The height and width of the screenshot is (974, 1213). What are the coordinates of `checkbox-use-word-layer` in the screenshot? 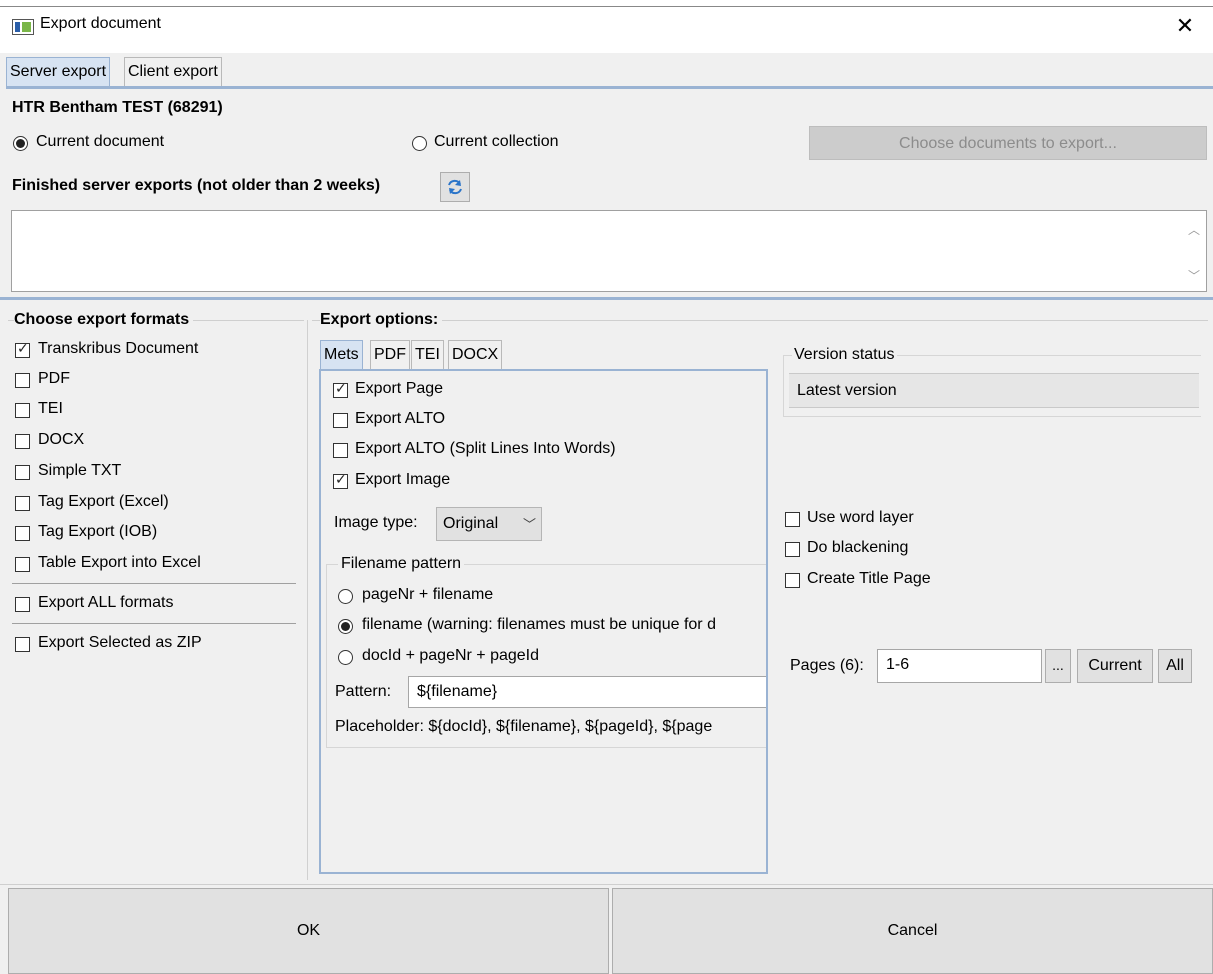 It's located at (792, 519).